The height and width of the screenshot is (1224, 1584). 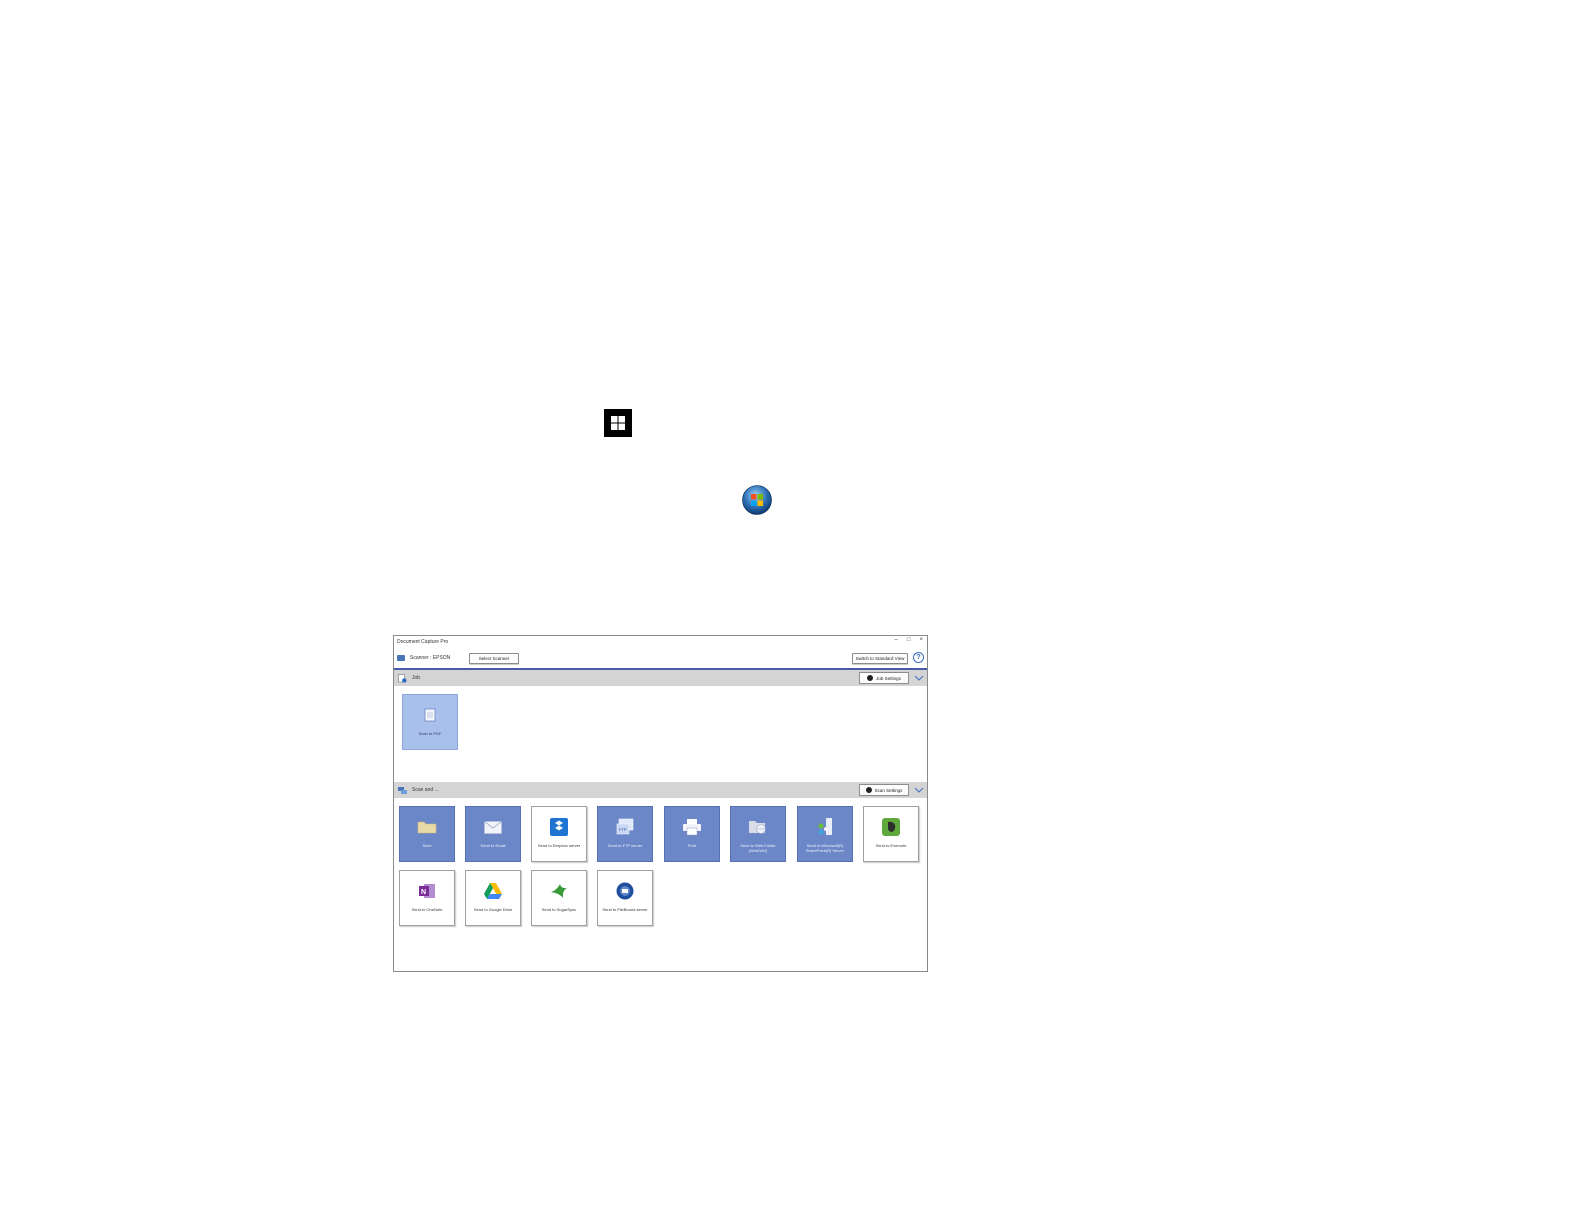 What do you see at coordinates (625, 891) in the screenshot?
I see `filebound-icon` at bounding box center [625, 891].